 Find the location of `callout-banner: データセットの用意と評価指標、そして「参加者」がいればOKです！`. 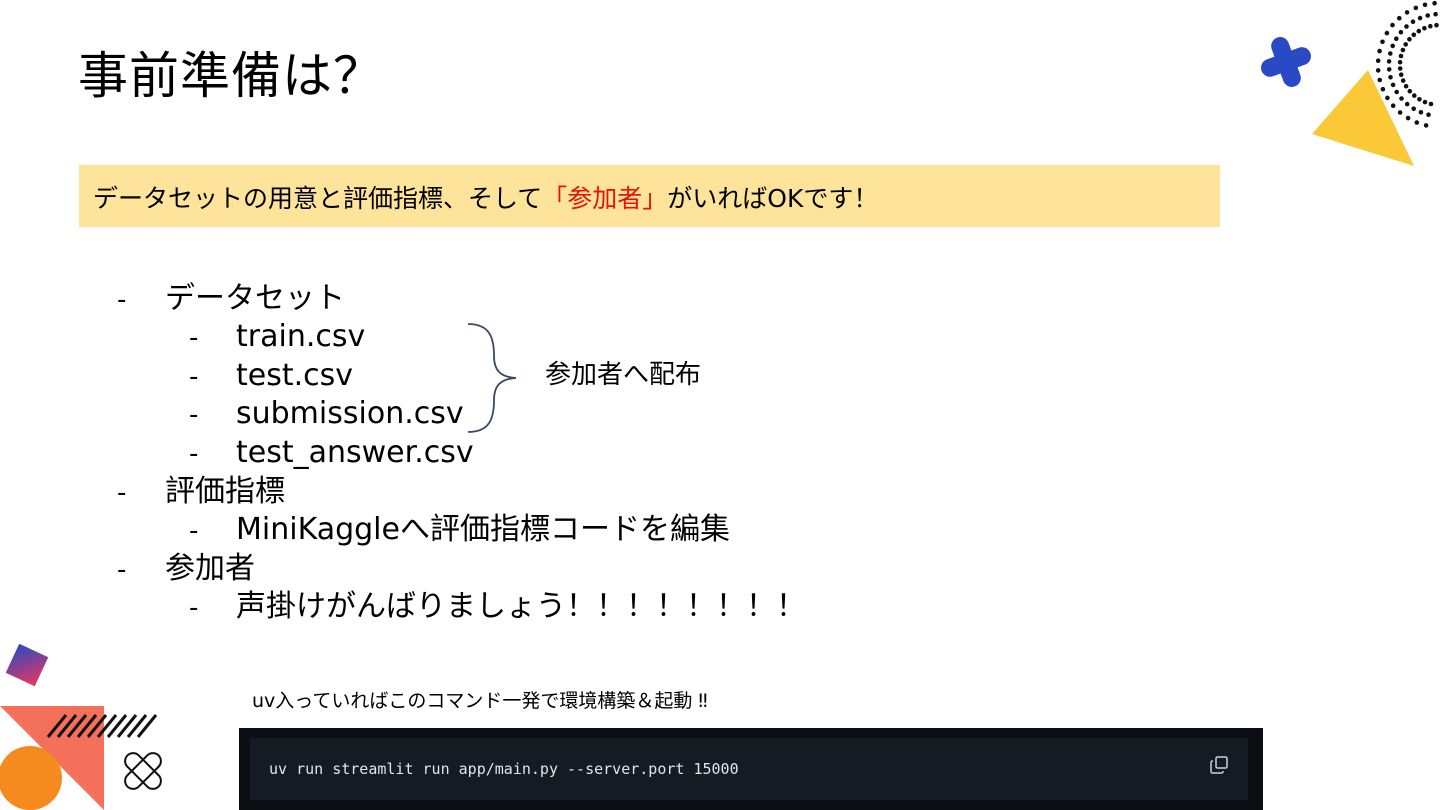

callout-banner: データセットの用意と評価指標、そして「参加者」がいればOKです！ is located at coordinates (649, 196).